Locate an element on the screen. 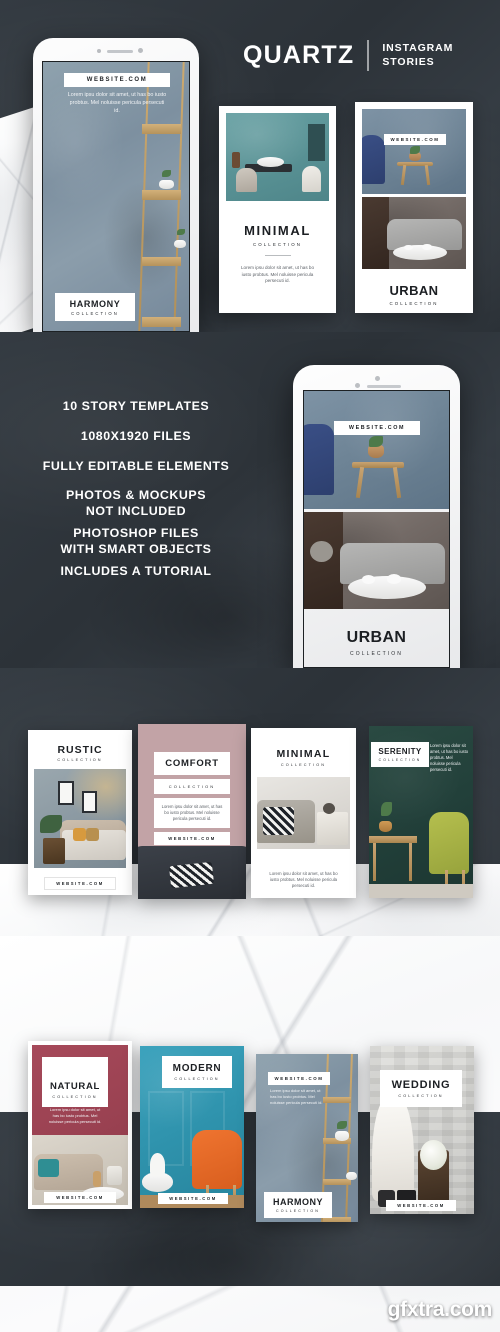 The height and width of the screenshot is (1332, 500). collection-title: SERENITY is located at coordinates (400, 751).